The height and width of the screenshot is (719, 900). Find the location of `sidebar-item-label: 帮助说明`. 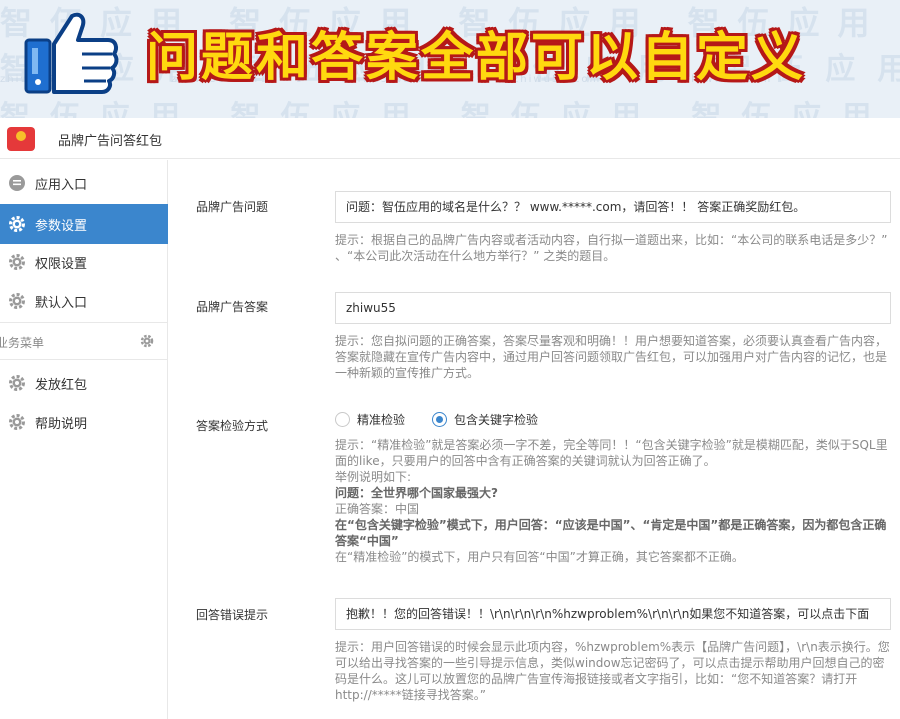

sidebar-item-label: 帮助说明 is located at coordinates (61, 424).